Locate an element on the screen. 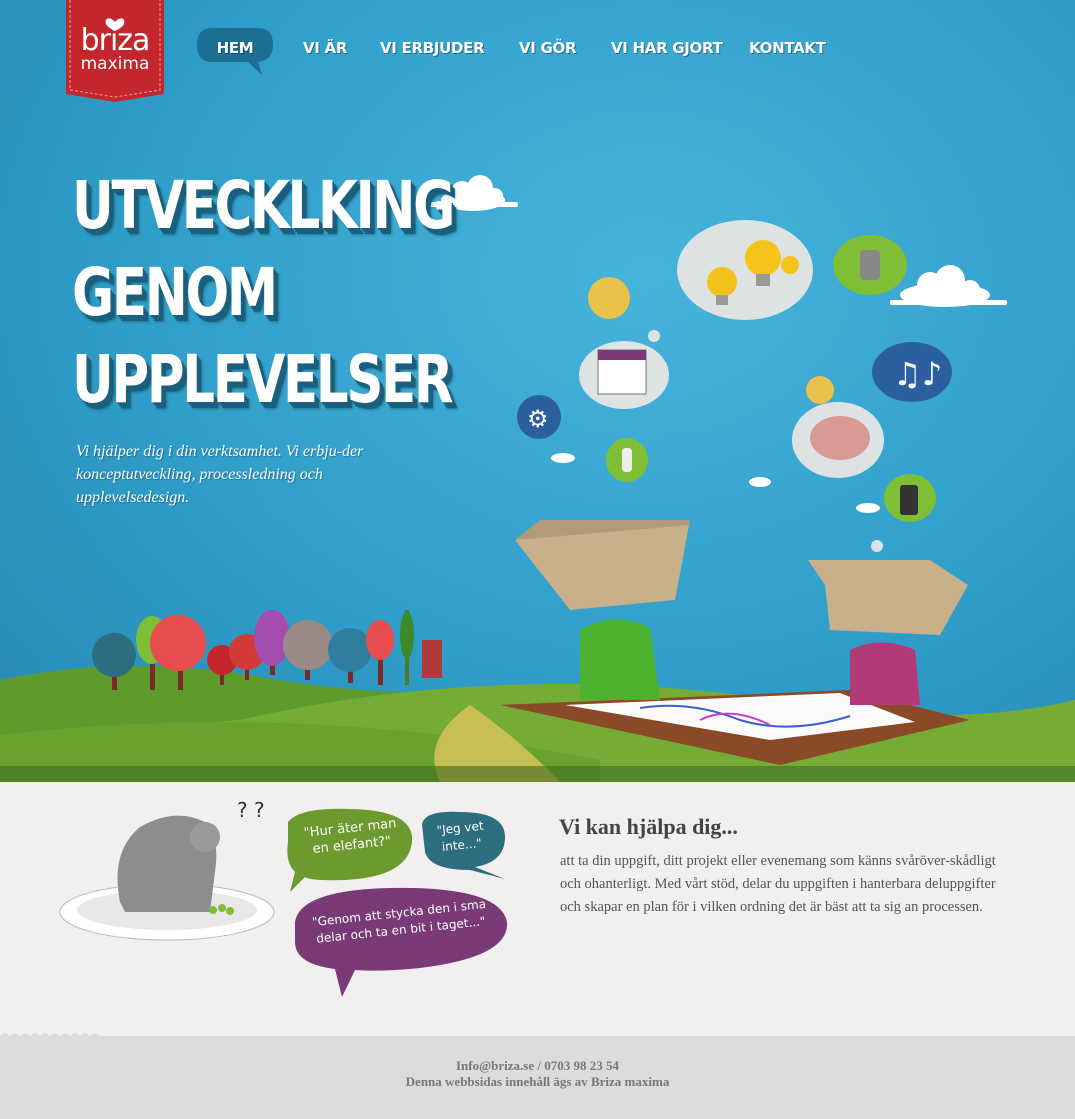 The height and width of the screenshot is (1119, 1075). headline-line: GENOM is located at coordinates (175, 292).